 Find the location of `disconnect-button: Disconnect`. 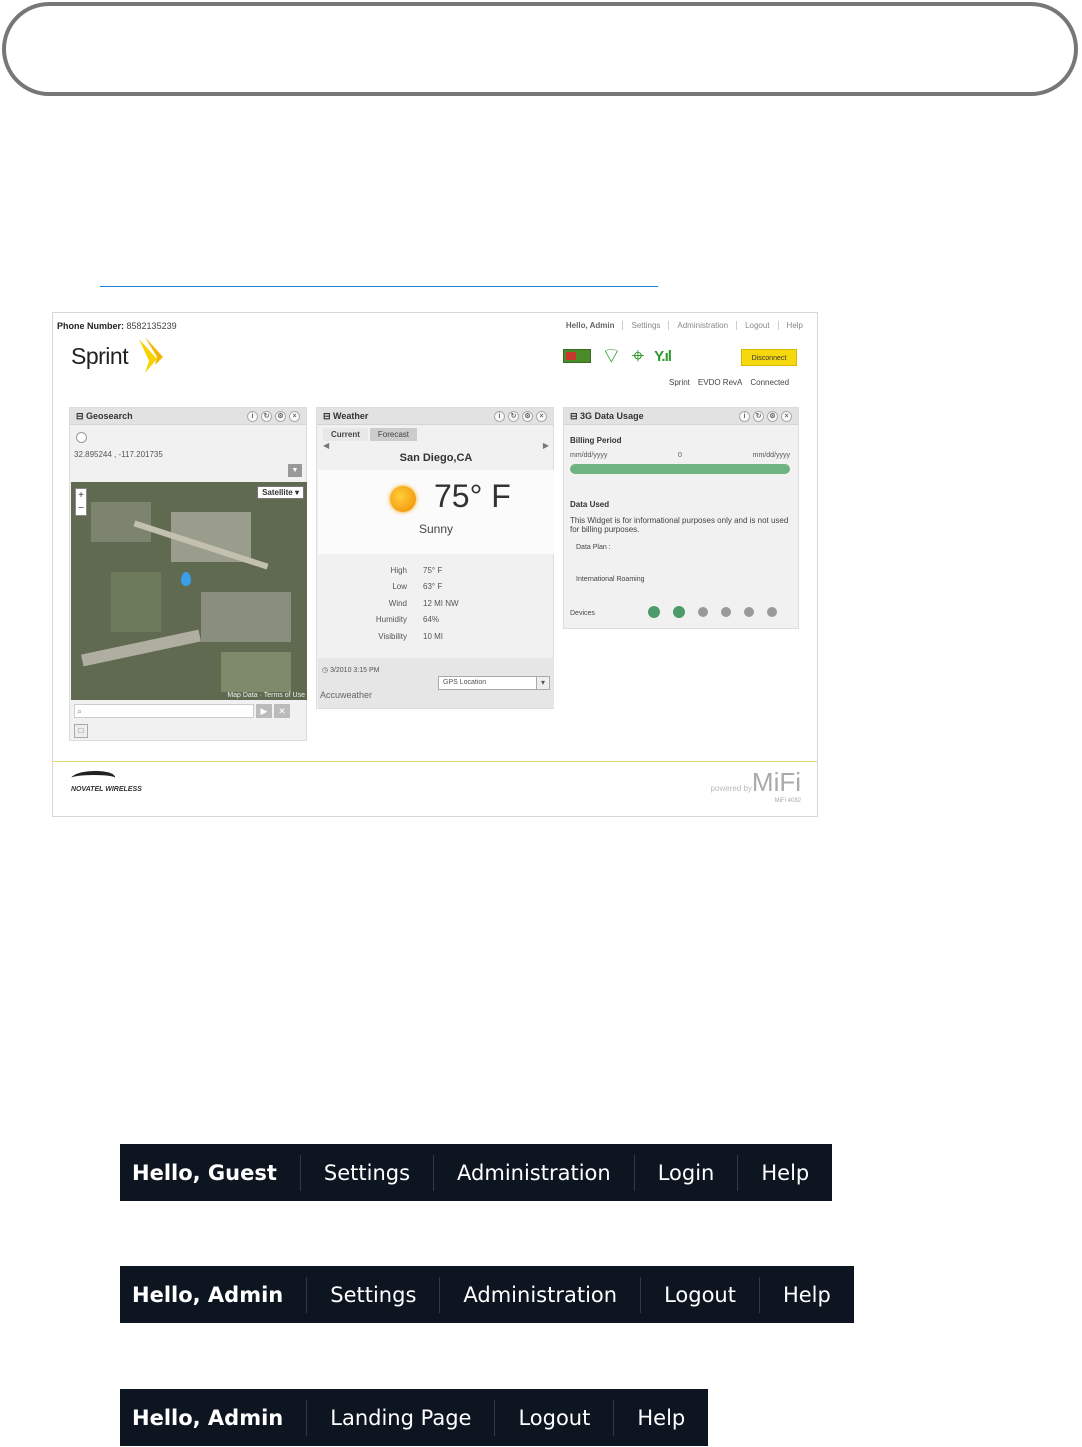

disconnect-button: Disconnect is located at coordinates (769, 357).